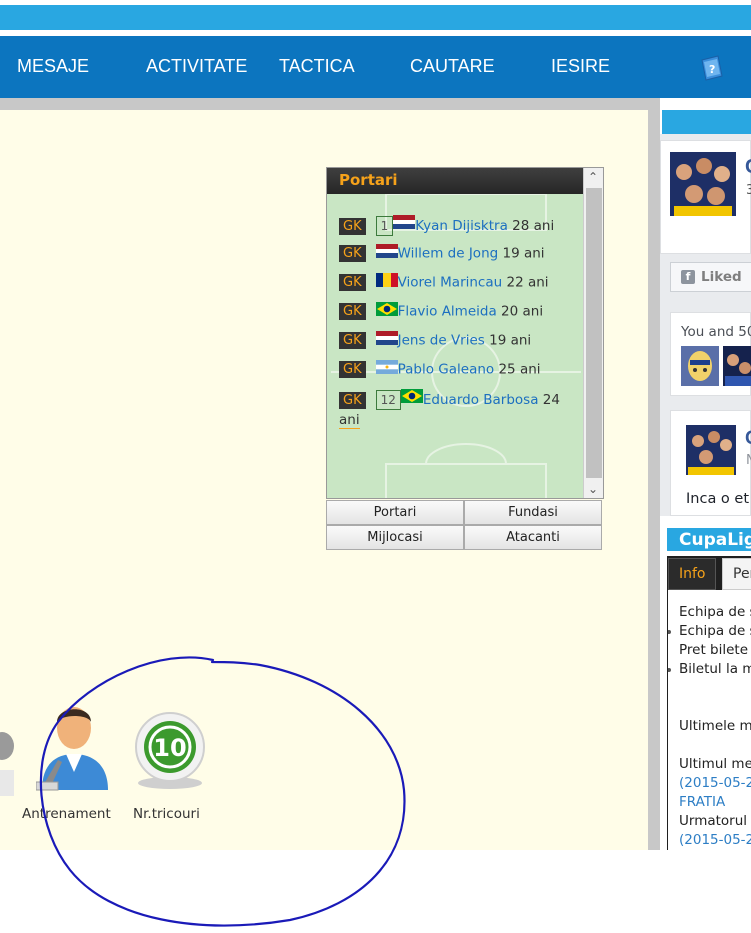  What do you see at coordinates (533, 512) in the screenshot?
I see `tab-fundasi: Fundasi` at bounding box center [533, 512].